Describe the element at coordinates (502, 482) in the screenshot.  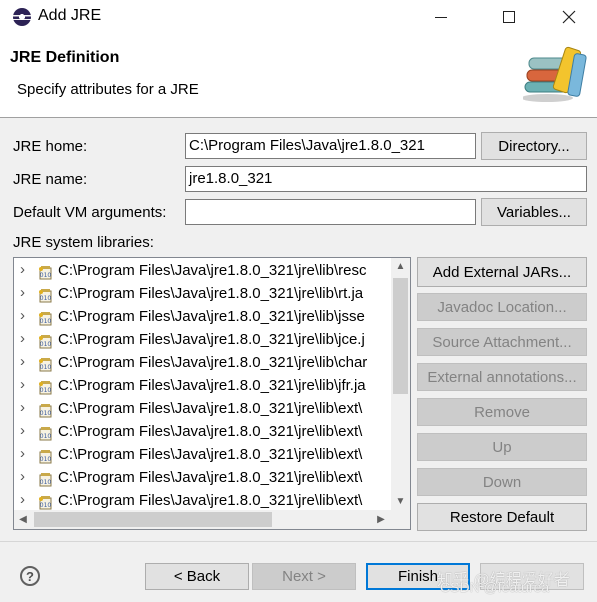
I see `down-button: Down` at that location.